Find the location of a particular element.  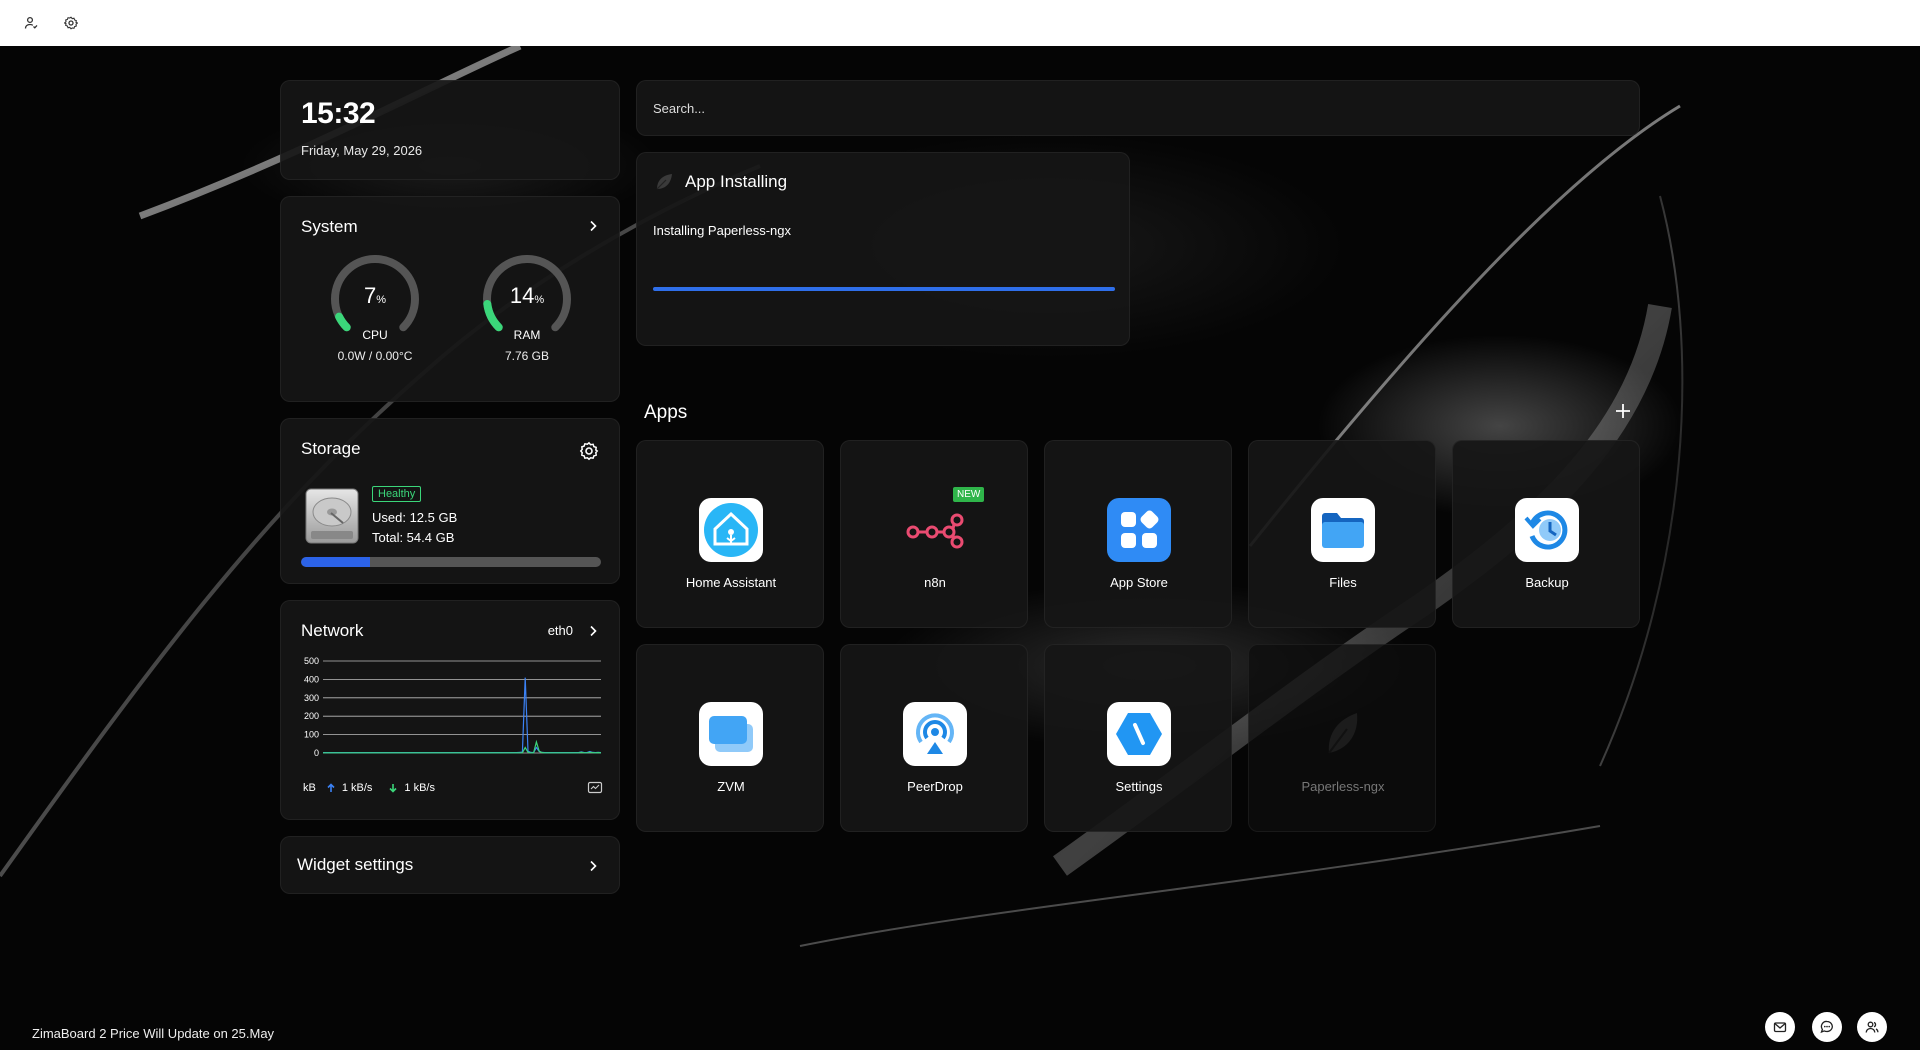

y-tick-label: 300 is located at coordinates (311, 698).